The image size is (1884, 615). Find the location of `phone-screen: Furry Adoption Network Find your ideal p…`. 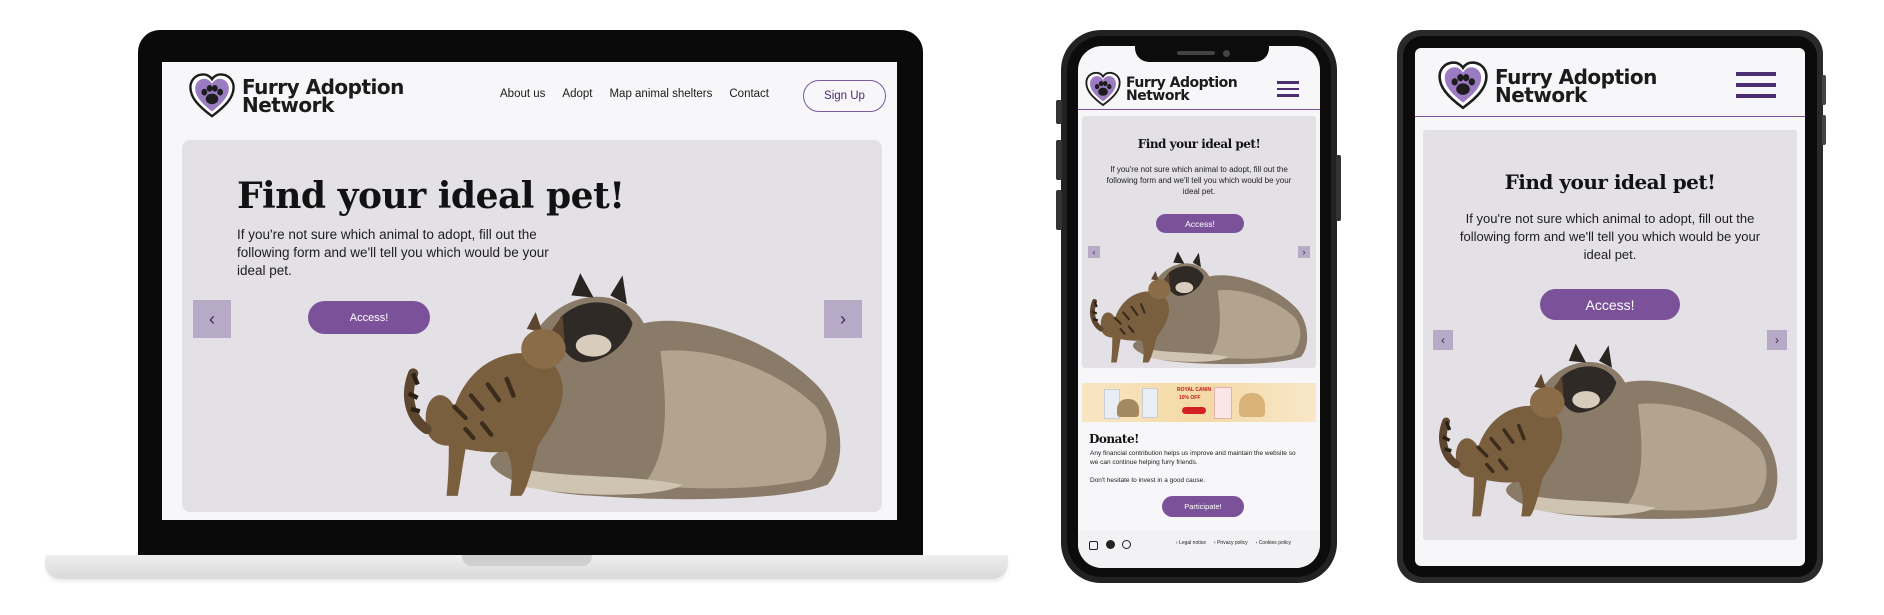

phone-screen: Furry Adoption Network Find your ideal p… is located at coordinates (1199, 307).